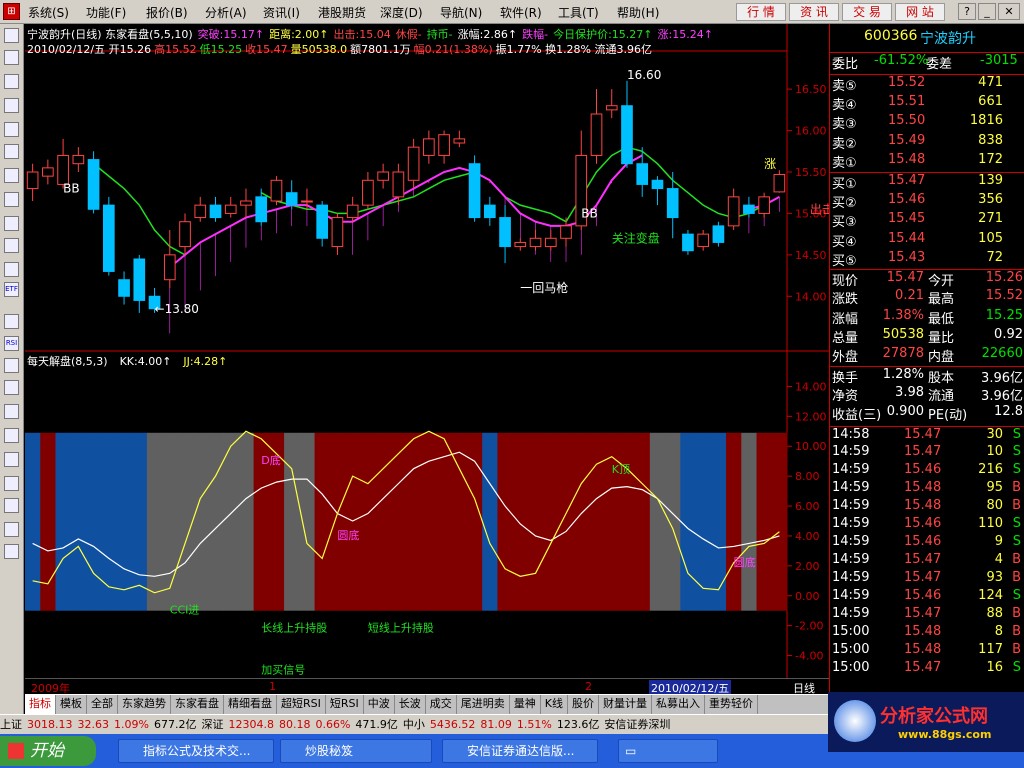 Image resolution: width=1024 pixels, height=768 pixels. Describe the element at coordinates (461, 12) in the screenshot. I see `menu-item: 导航(N)` at that location.